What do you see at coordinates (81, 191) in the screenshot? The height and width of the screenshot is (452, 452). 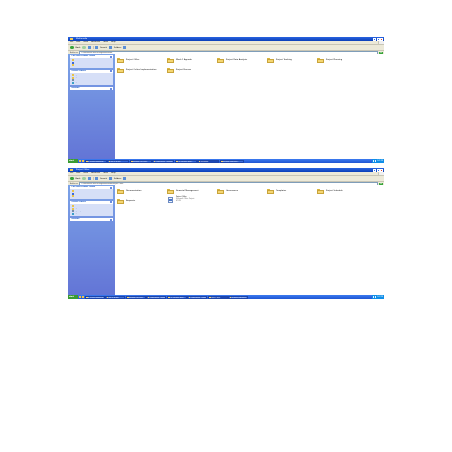 I see `task-label: Make a new folder` at bounding box center [81, 191].